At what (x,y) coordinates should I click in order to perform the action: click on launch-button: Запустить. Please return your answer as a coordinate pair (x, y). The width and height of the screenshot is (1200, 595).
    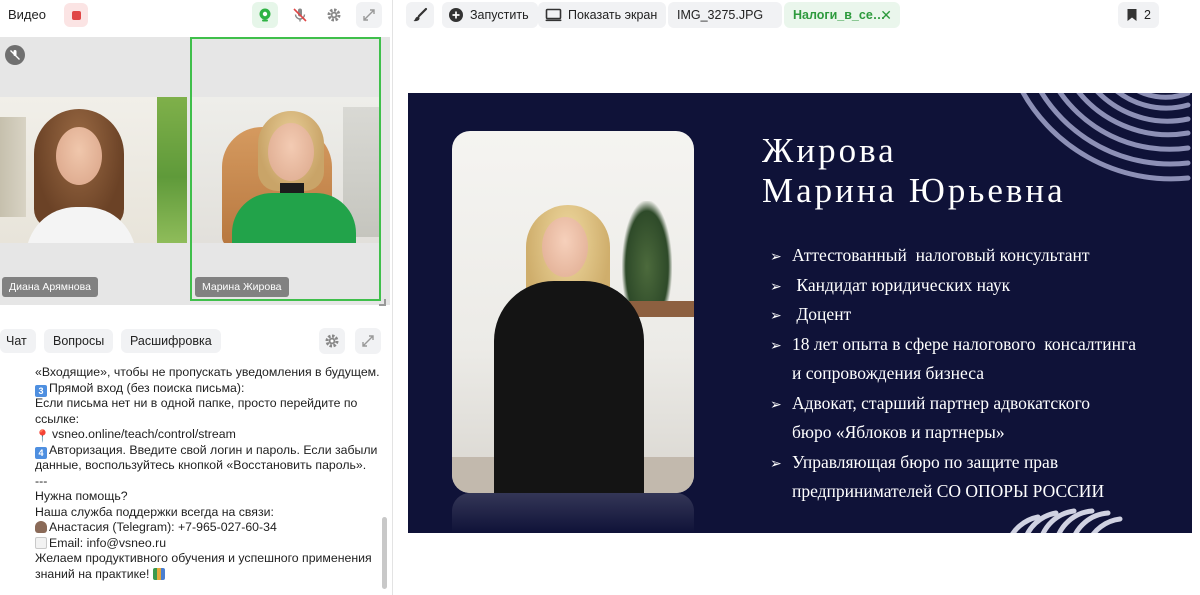
    Looking at the image, I should click on (490, 15).